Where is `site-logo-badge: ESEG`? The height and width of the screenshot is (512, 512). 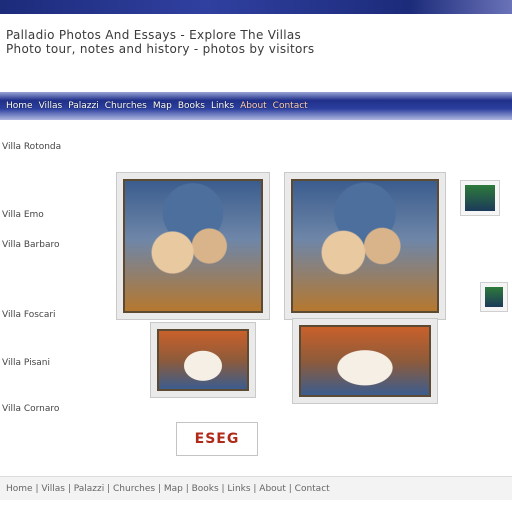 site-logo-badge: ESEG is located at coordinates (217, 439).